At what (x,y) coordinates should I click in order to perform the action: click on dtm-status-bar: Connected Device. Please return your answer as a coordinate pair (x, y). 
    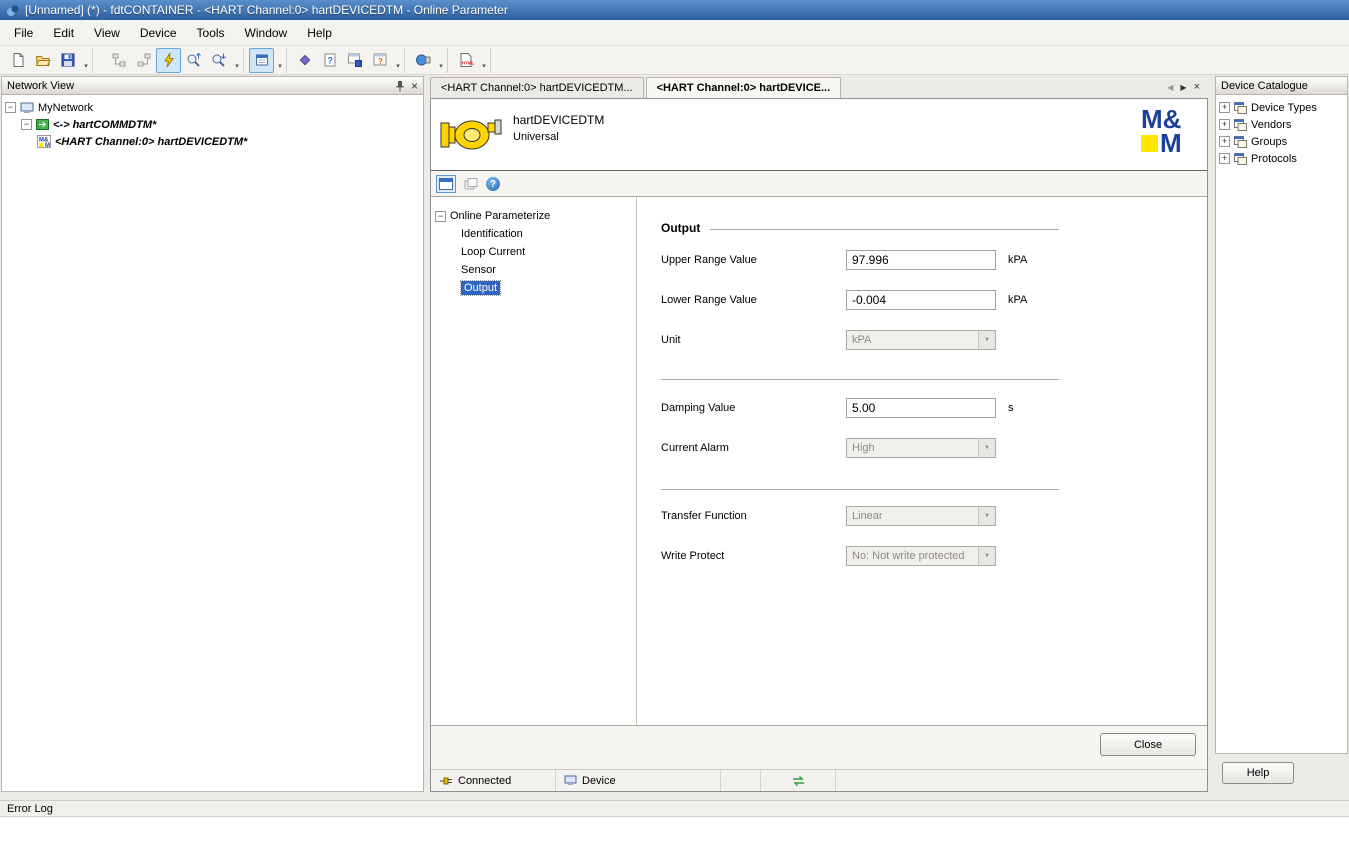
    Looking at the image, I should click on (819, 780).